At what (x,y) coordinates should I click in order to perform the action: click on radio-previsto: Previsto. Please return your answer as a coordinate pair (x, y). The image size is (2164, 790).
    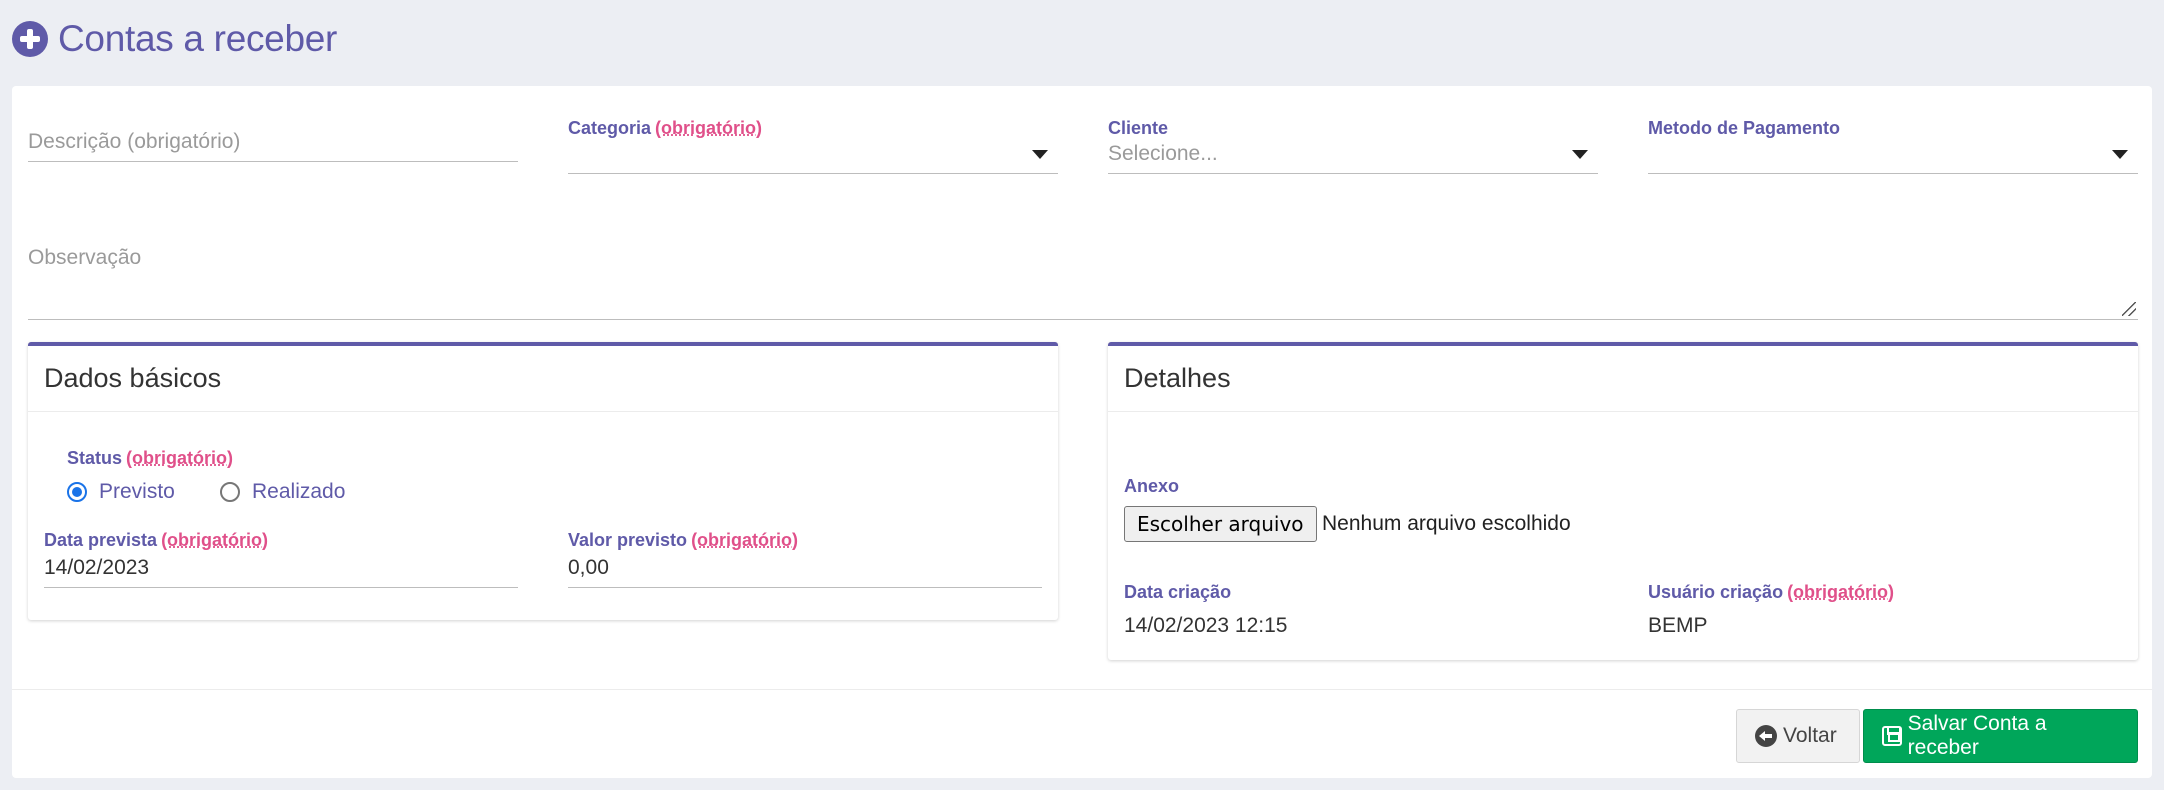
    Looking at the image, I should click on (121, 492).